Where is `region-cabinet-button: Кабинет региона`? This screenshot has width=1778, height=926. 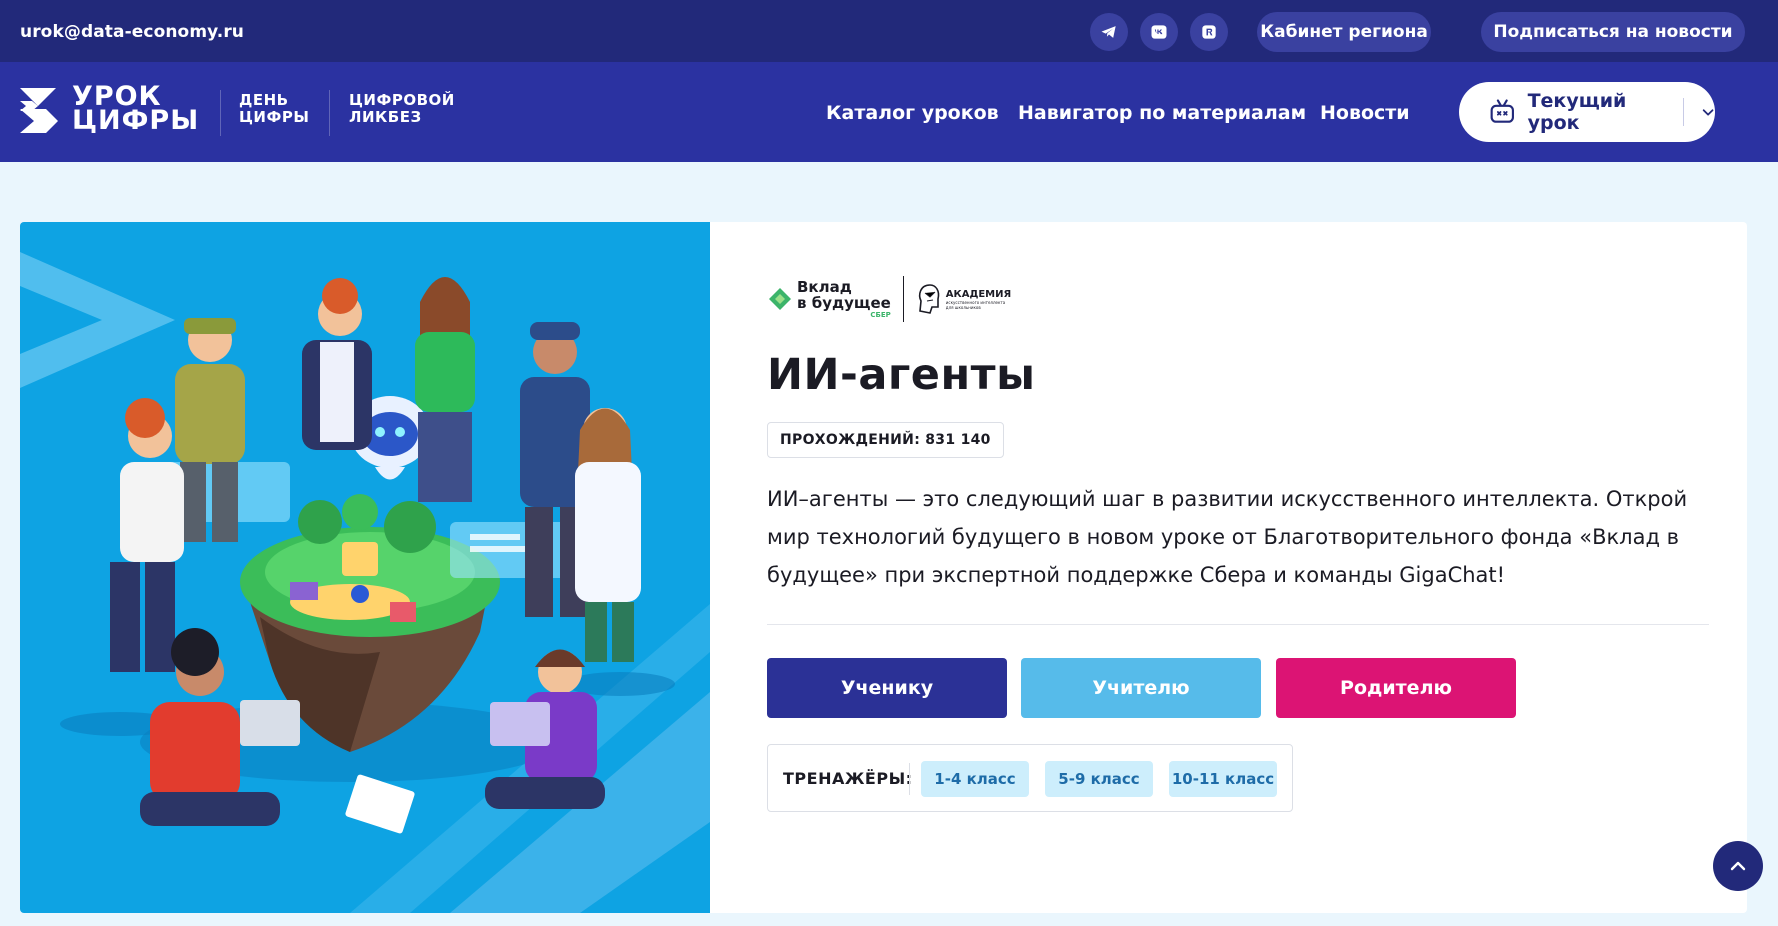 region-cabinet-button: Кабинет региона is located at coordinates (1344, 32).